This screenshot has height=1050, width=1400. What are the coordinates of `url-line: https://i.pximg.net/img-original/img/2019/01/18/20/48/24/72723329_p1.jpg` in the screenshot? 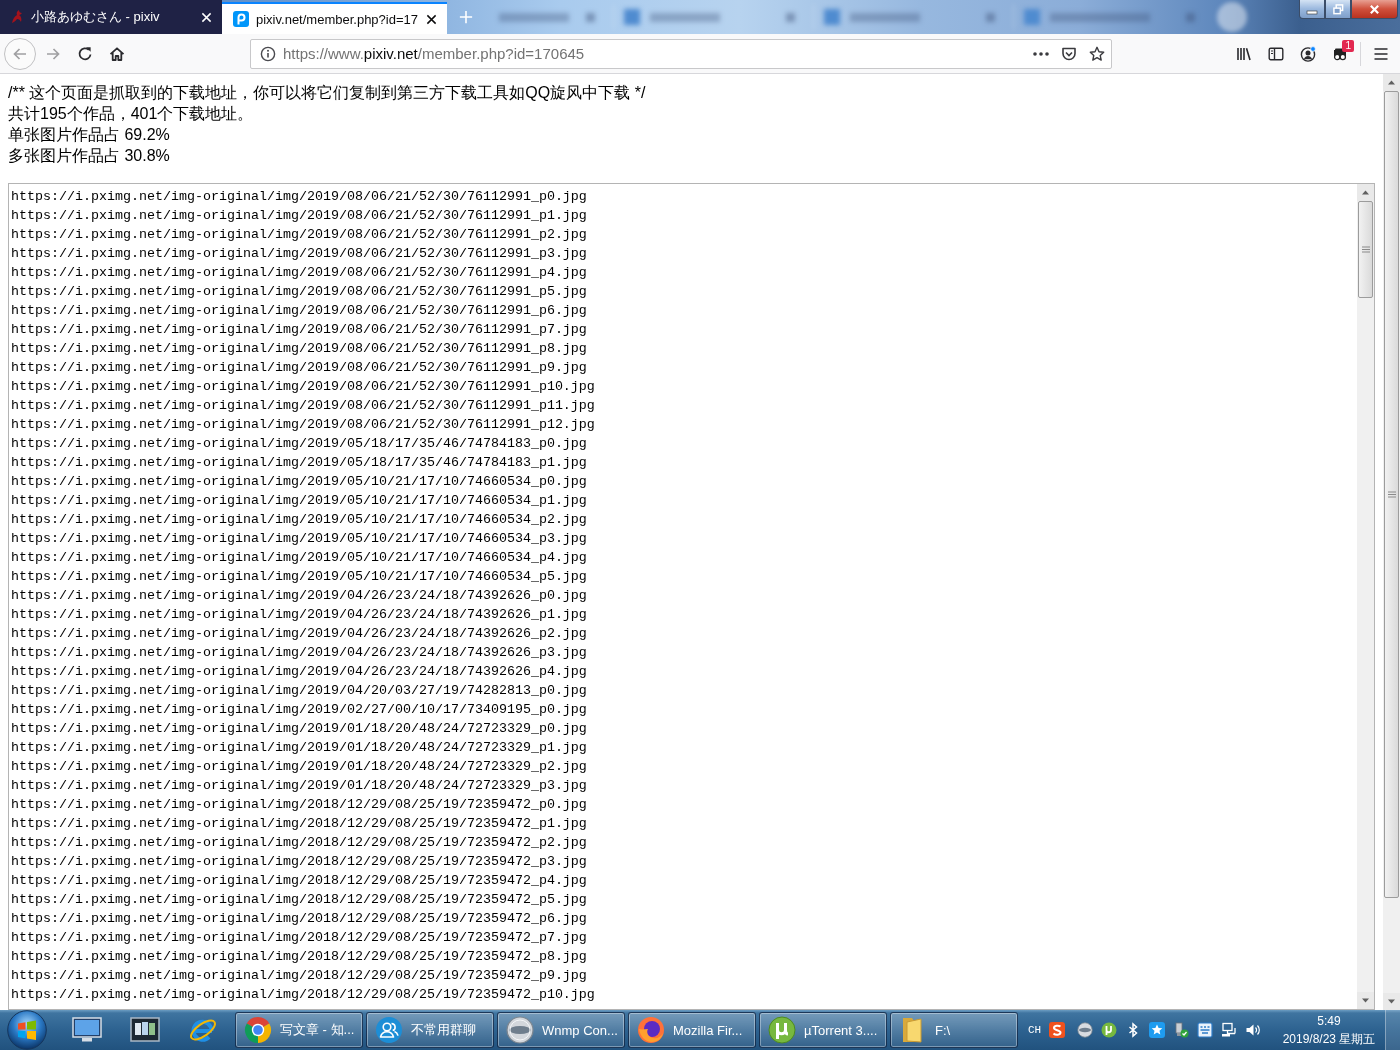 It's located at (299, 748).